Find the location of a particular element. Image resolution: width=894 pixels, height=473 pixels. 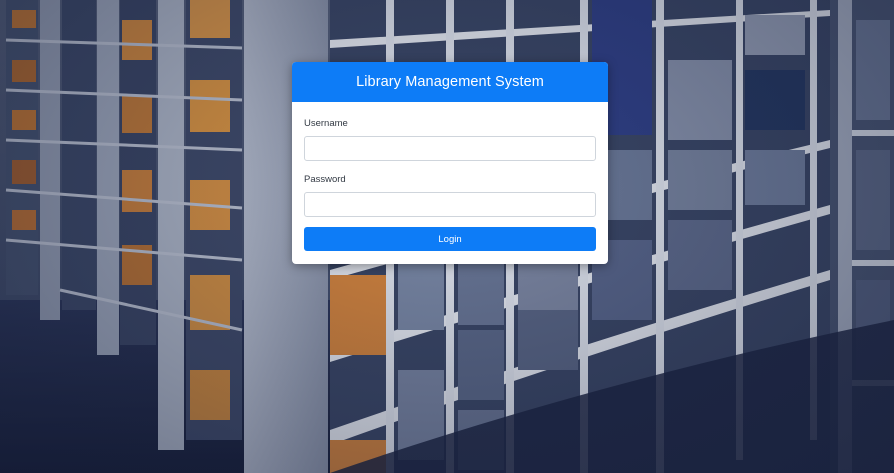

password-label: Password is located at coordinates (325, 179).